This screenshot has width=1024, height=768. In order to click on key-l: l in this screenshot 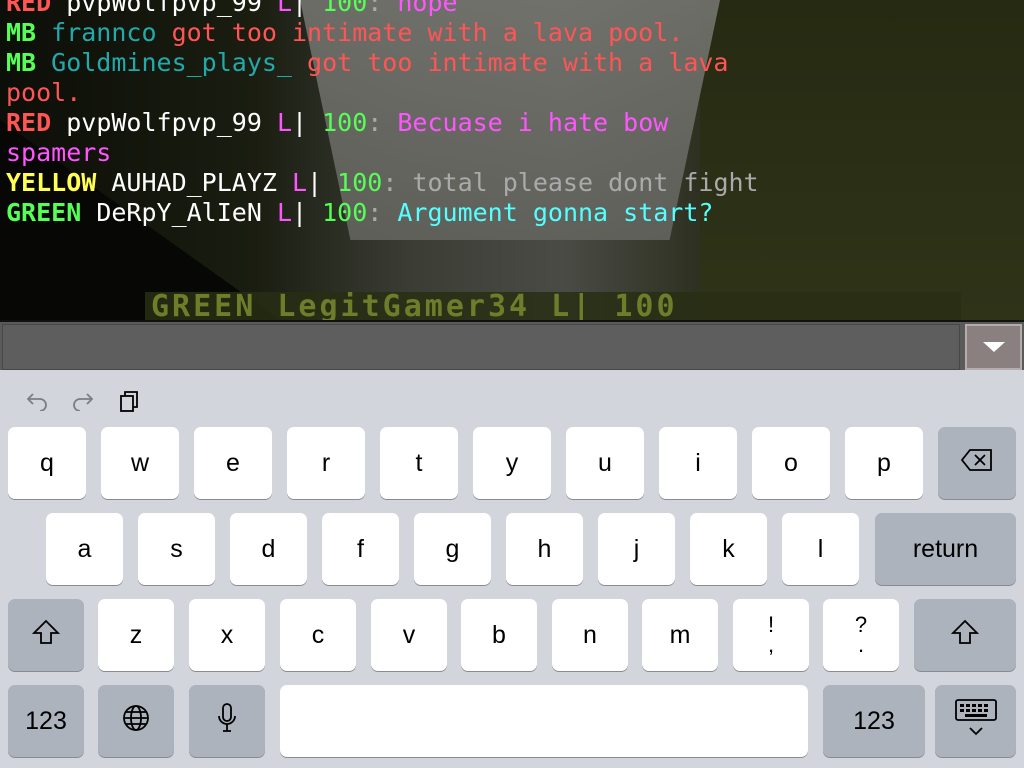, I will do `click(820, 549)`.